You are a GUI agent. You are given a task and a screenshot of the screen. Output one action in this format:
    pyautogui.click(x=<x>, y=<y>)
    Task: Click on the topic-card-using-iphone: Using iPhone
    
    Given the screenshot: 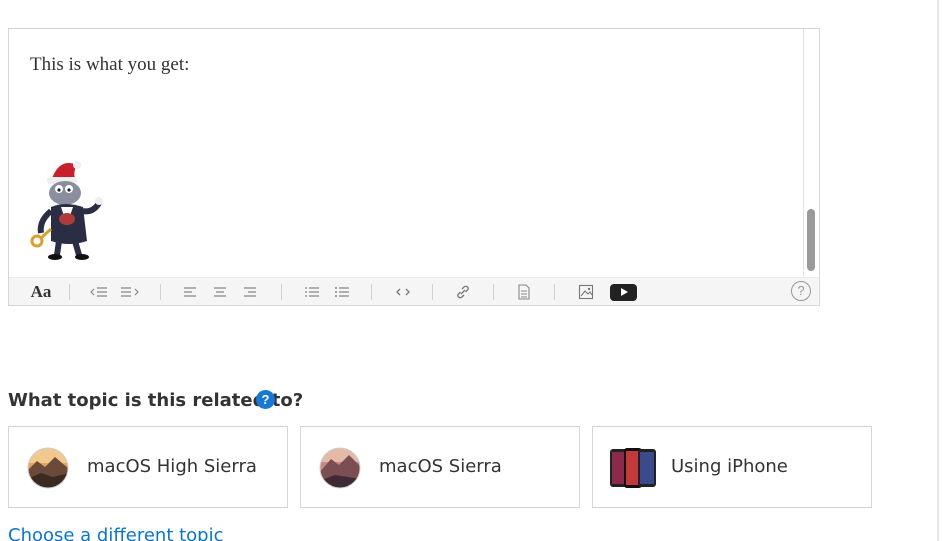 What is the action you would take?
    pyautogui.click(x=732, y=467)
    